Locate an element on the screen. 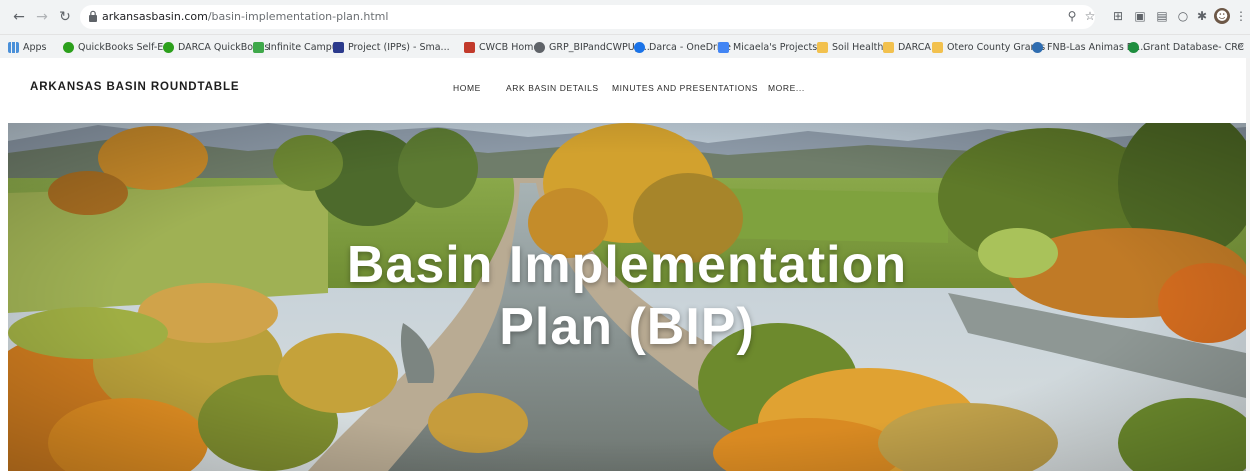 Image resolution: width=1250 pixels, height=471 pixels. cwcb-icon is located at coordinates (469, 47).